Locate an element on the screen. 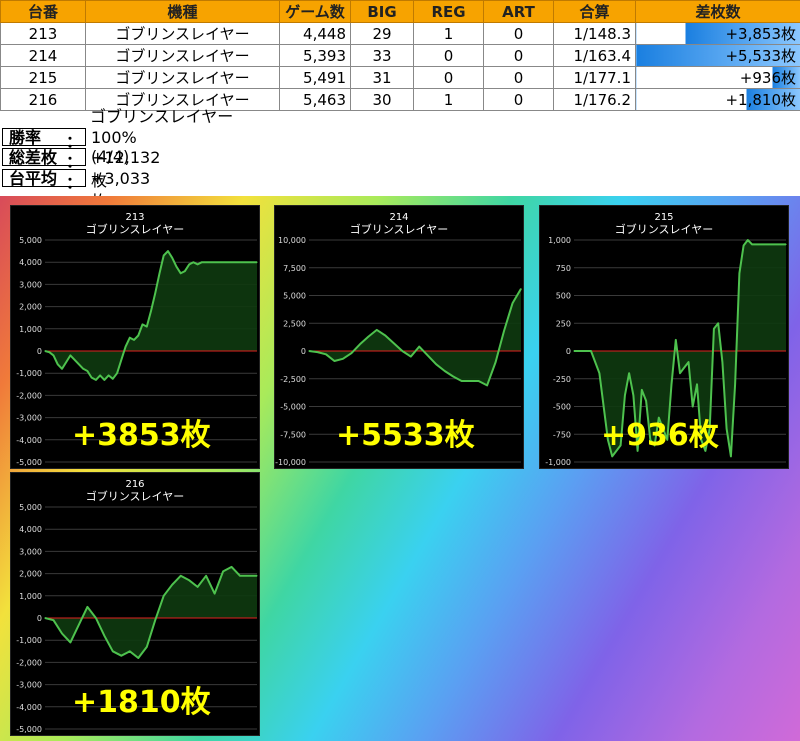  y-tick-label: 2,500 is located at coordinates (294, 323).